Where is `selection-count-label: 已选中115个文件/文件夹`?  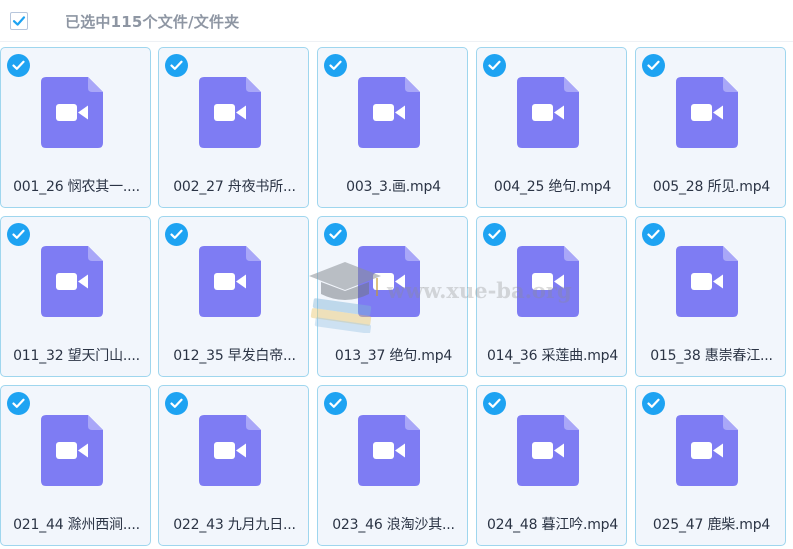
selection-count-label: 已选中115个文件/文件夹 is located at coordinates (152, 22).